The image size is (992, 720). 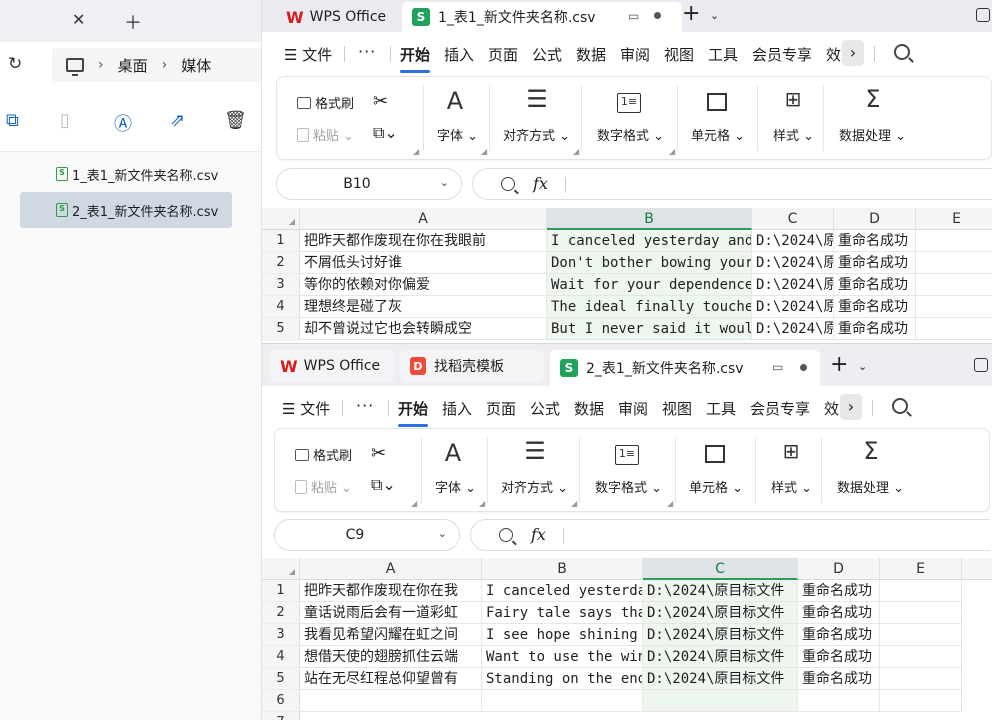 What do you see at coordinates (391, 635) in the screenshot?
I see `table-cell: 我看见希望闪耀在虹之间` at bounding box center [391, 635].